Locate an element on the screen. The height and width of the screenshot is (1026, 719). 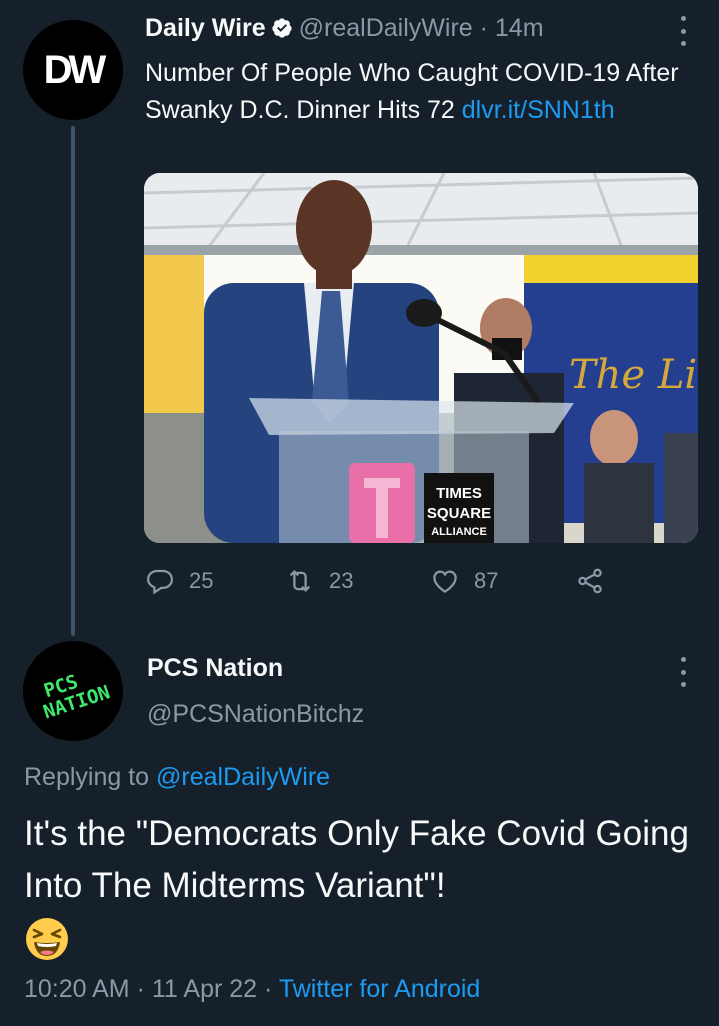
more-options-icon is located at coordinates (683, 31).